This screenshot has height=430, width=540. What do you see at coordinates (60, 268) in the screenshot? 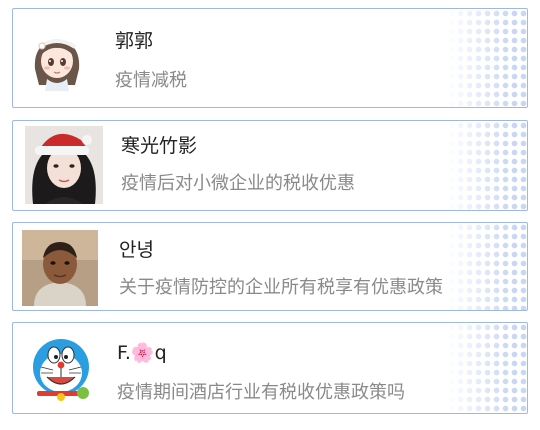
I see `boy-photo-avatar-icon` at bounding box center [60, 268].